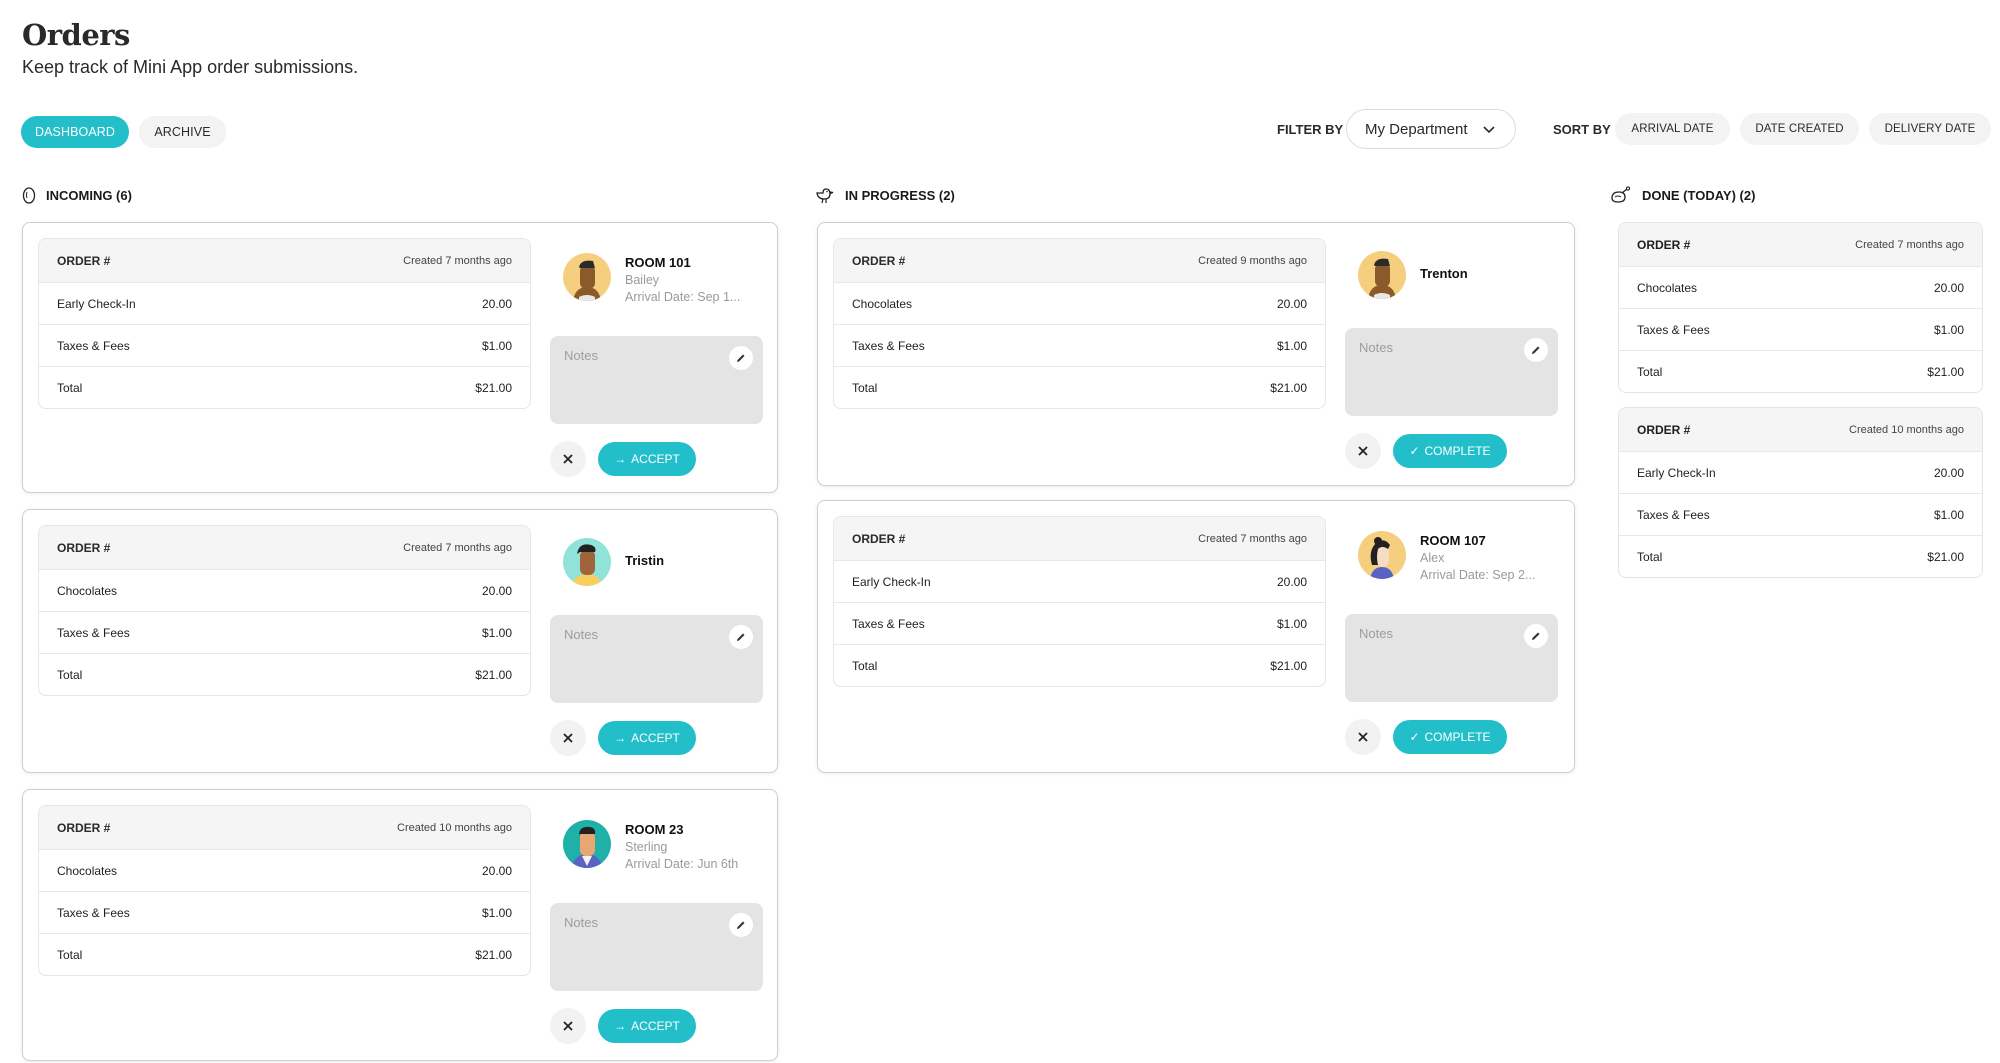  I want to click on column-title-incoming: INCOMING (6), so click(77, 195).